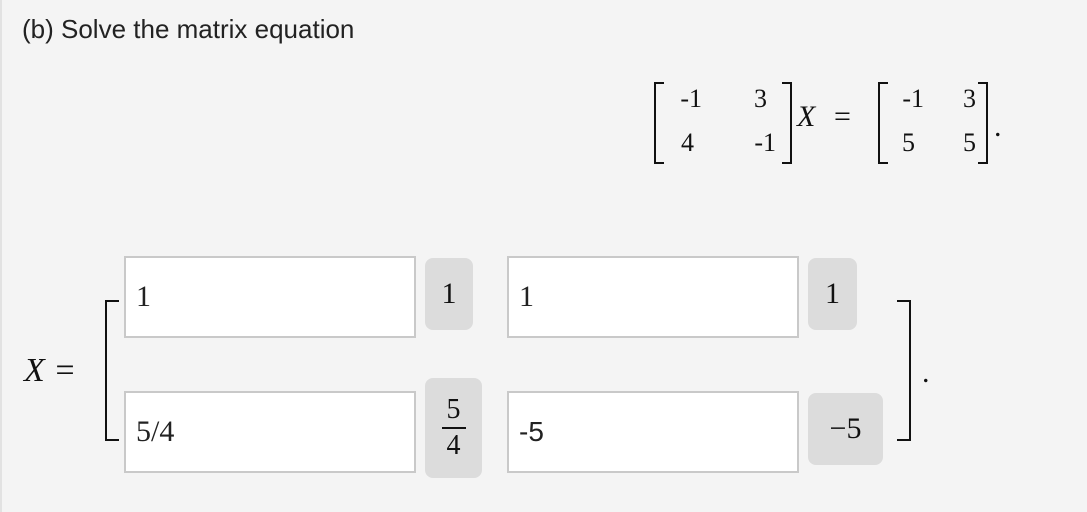 The image size is (1087, 512). What do you see at coordinates (270, 297) in the screenshot?
I see `answer-input-r1c1: 1` at bounding box center [270, 297].